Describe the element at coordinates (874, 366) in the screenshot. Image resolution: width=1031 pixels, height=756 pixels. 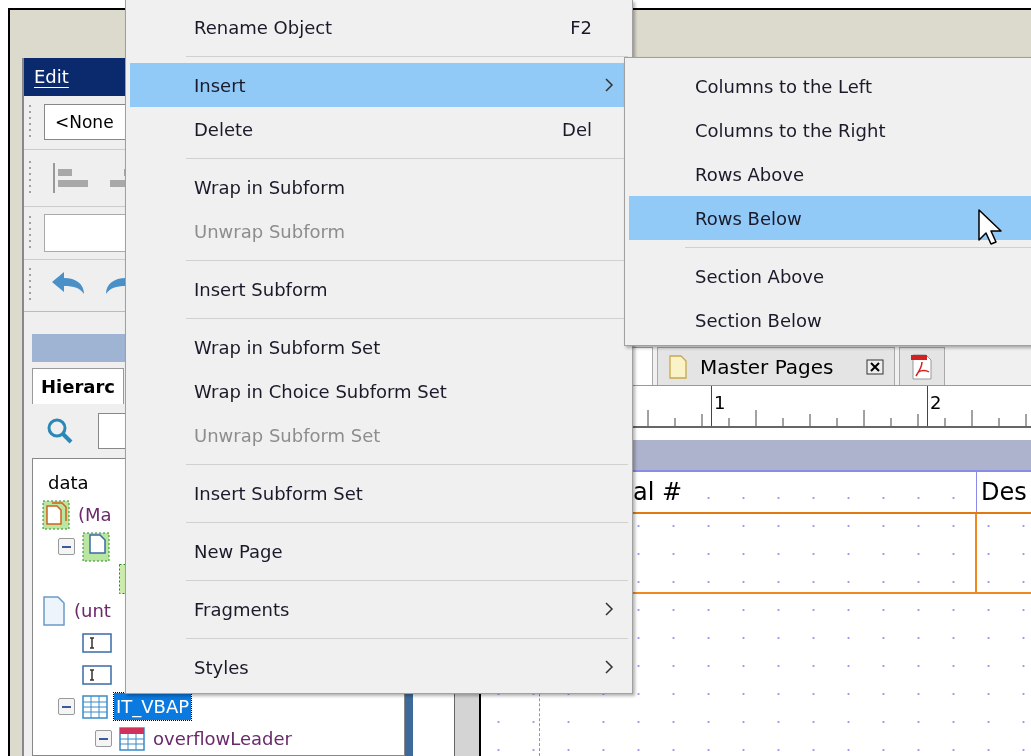
I see `close-icon` at that location.